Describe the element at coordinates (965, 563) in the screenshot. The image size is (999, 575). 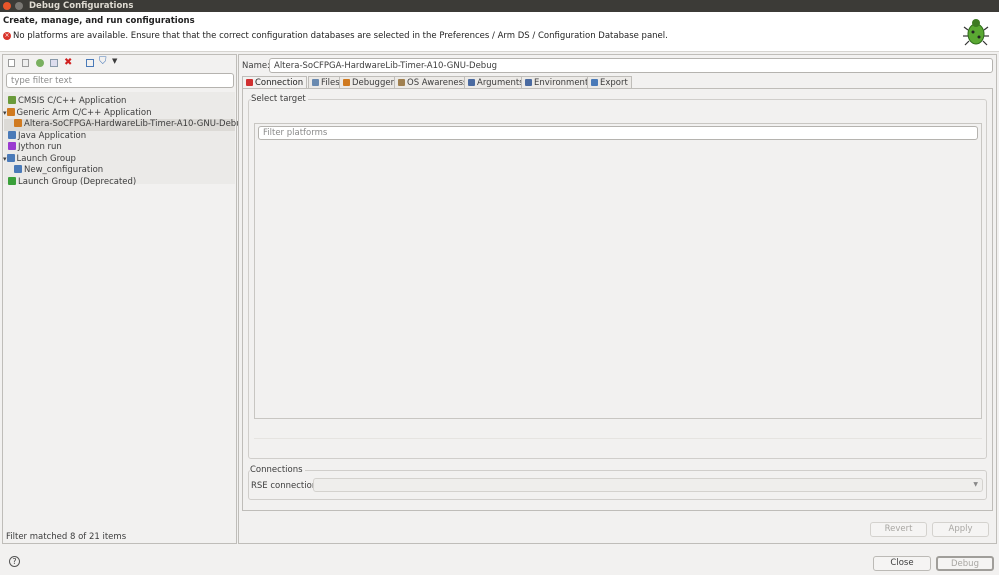
I see `debug-button: Debug` at that location.